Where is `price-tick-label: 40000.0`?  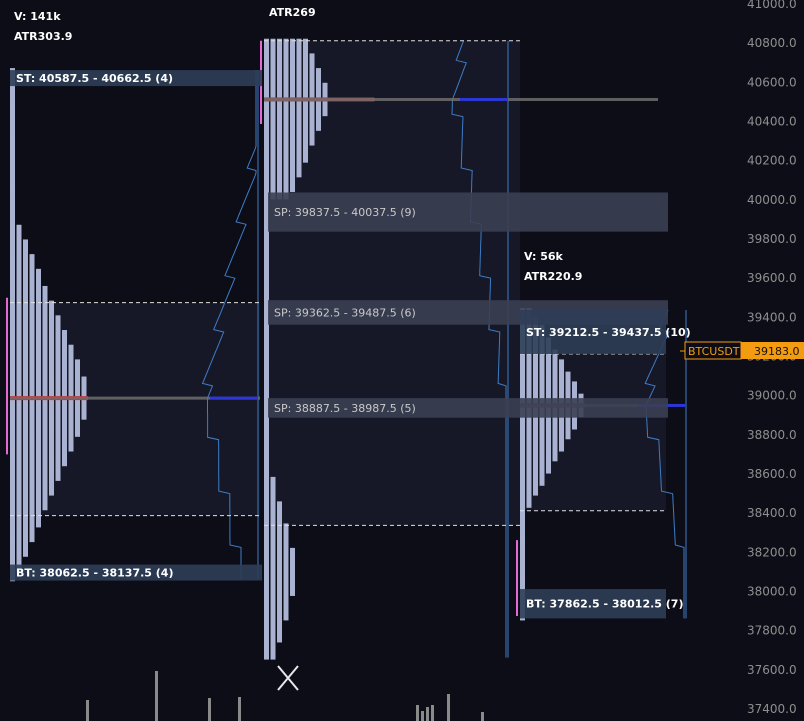 price-tick-label: 40000.0 is located at coordinates (772, 200).